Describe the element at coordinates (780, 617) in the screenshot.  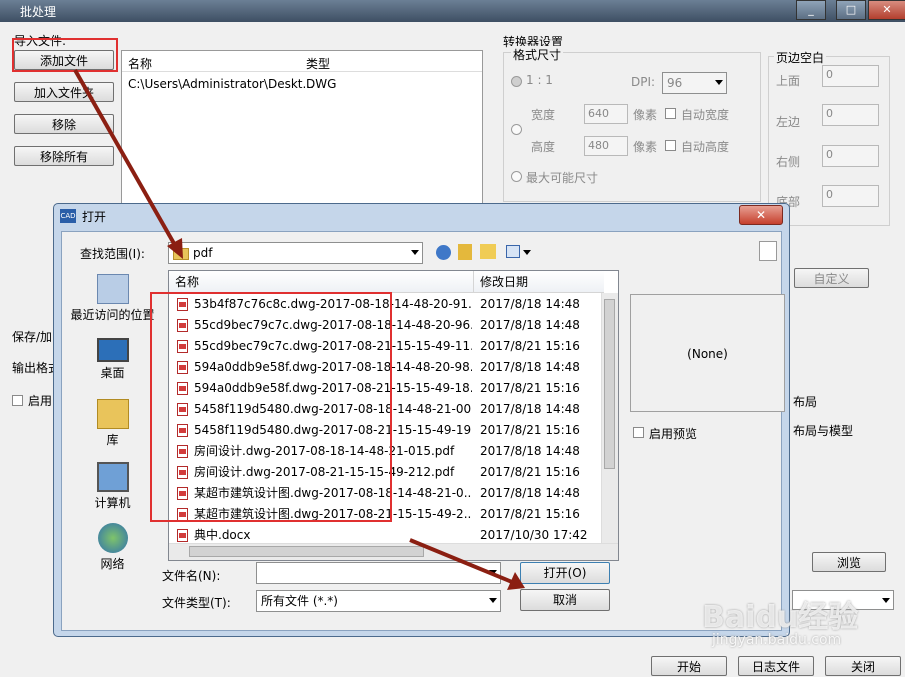
I see `watermark-brand: Baidu经验` at that location.